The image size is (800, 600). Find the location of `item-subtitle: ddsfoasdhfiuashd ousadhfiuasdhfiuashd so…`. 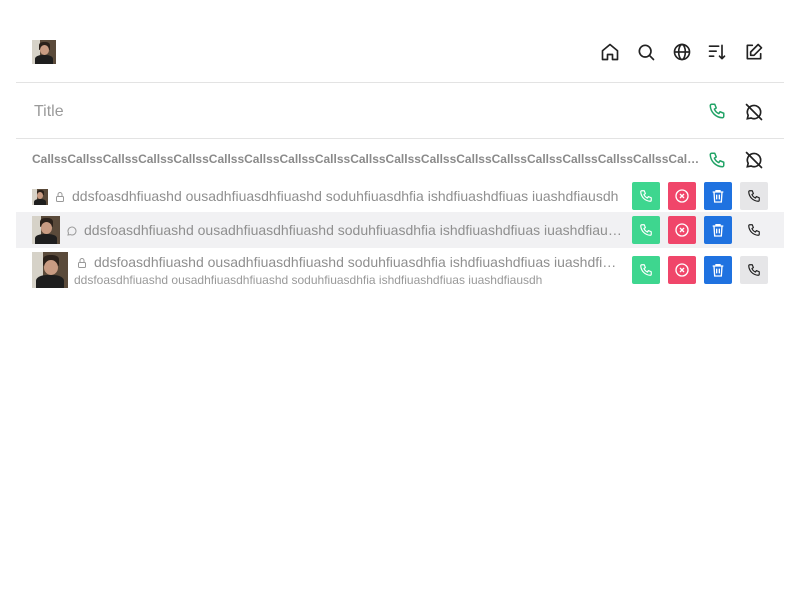

item-subtitle: ddsfoasdhfiuashd ousadhfiuasdhfiuashd so… is located at coordinates (308, 280).